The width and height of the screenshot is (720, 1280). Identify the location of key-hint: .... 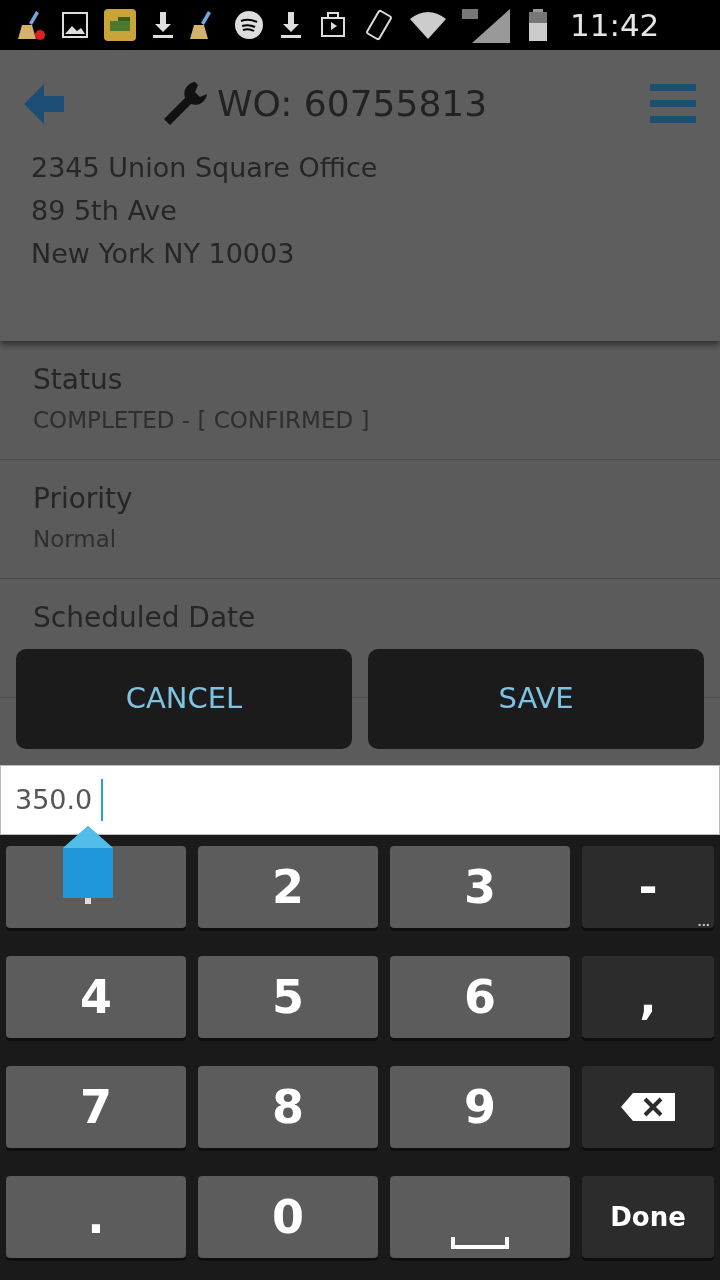
(703, 922).